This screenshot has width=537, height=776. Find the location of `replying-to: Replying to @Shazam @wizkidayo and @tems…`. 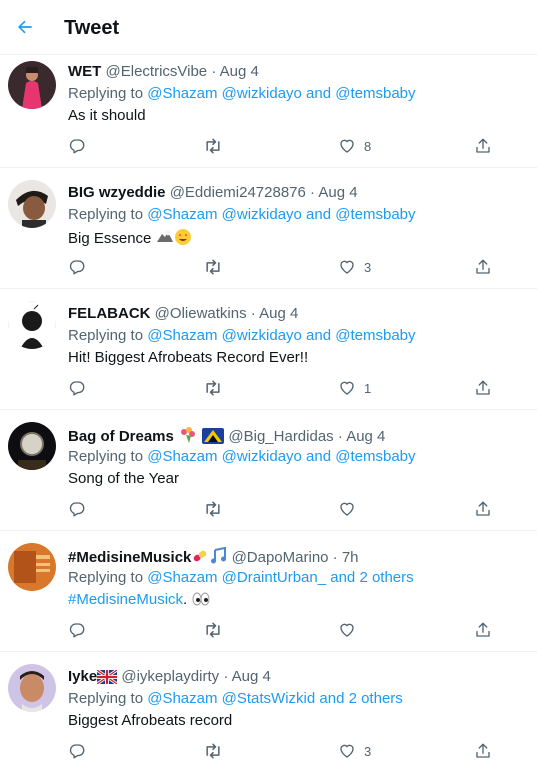

replying-to: Replying to @Shazam @wizkidayo and @tems… is located at coordinates (242, 94).